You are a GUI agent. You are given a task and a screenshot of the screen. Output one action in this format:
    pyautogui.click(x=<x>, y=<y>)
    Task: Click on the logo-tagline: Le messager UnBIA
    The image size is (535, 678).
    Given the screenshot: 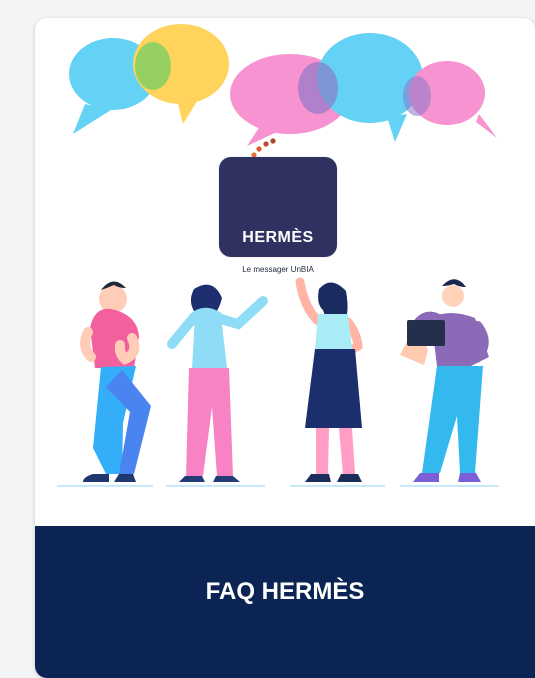 What is the action you would take?
    pyautogui.click(x=278, y=269)
    